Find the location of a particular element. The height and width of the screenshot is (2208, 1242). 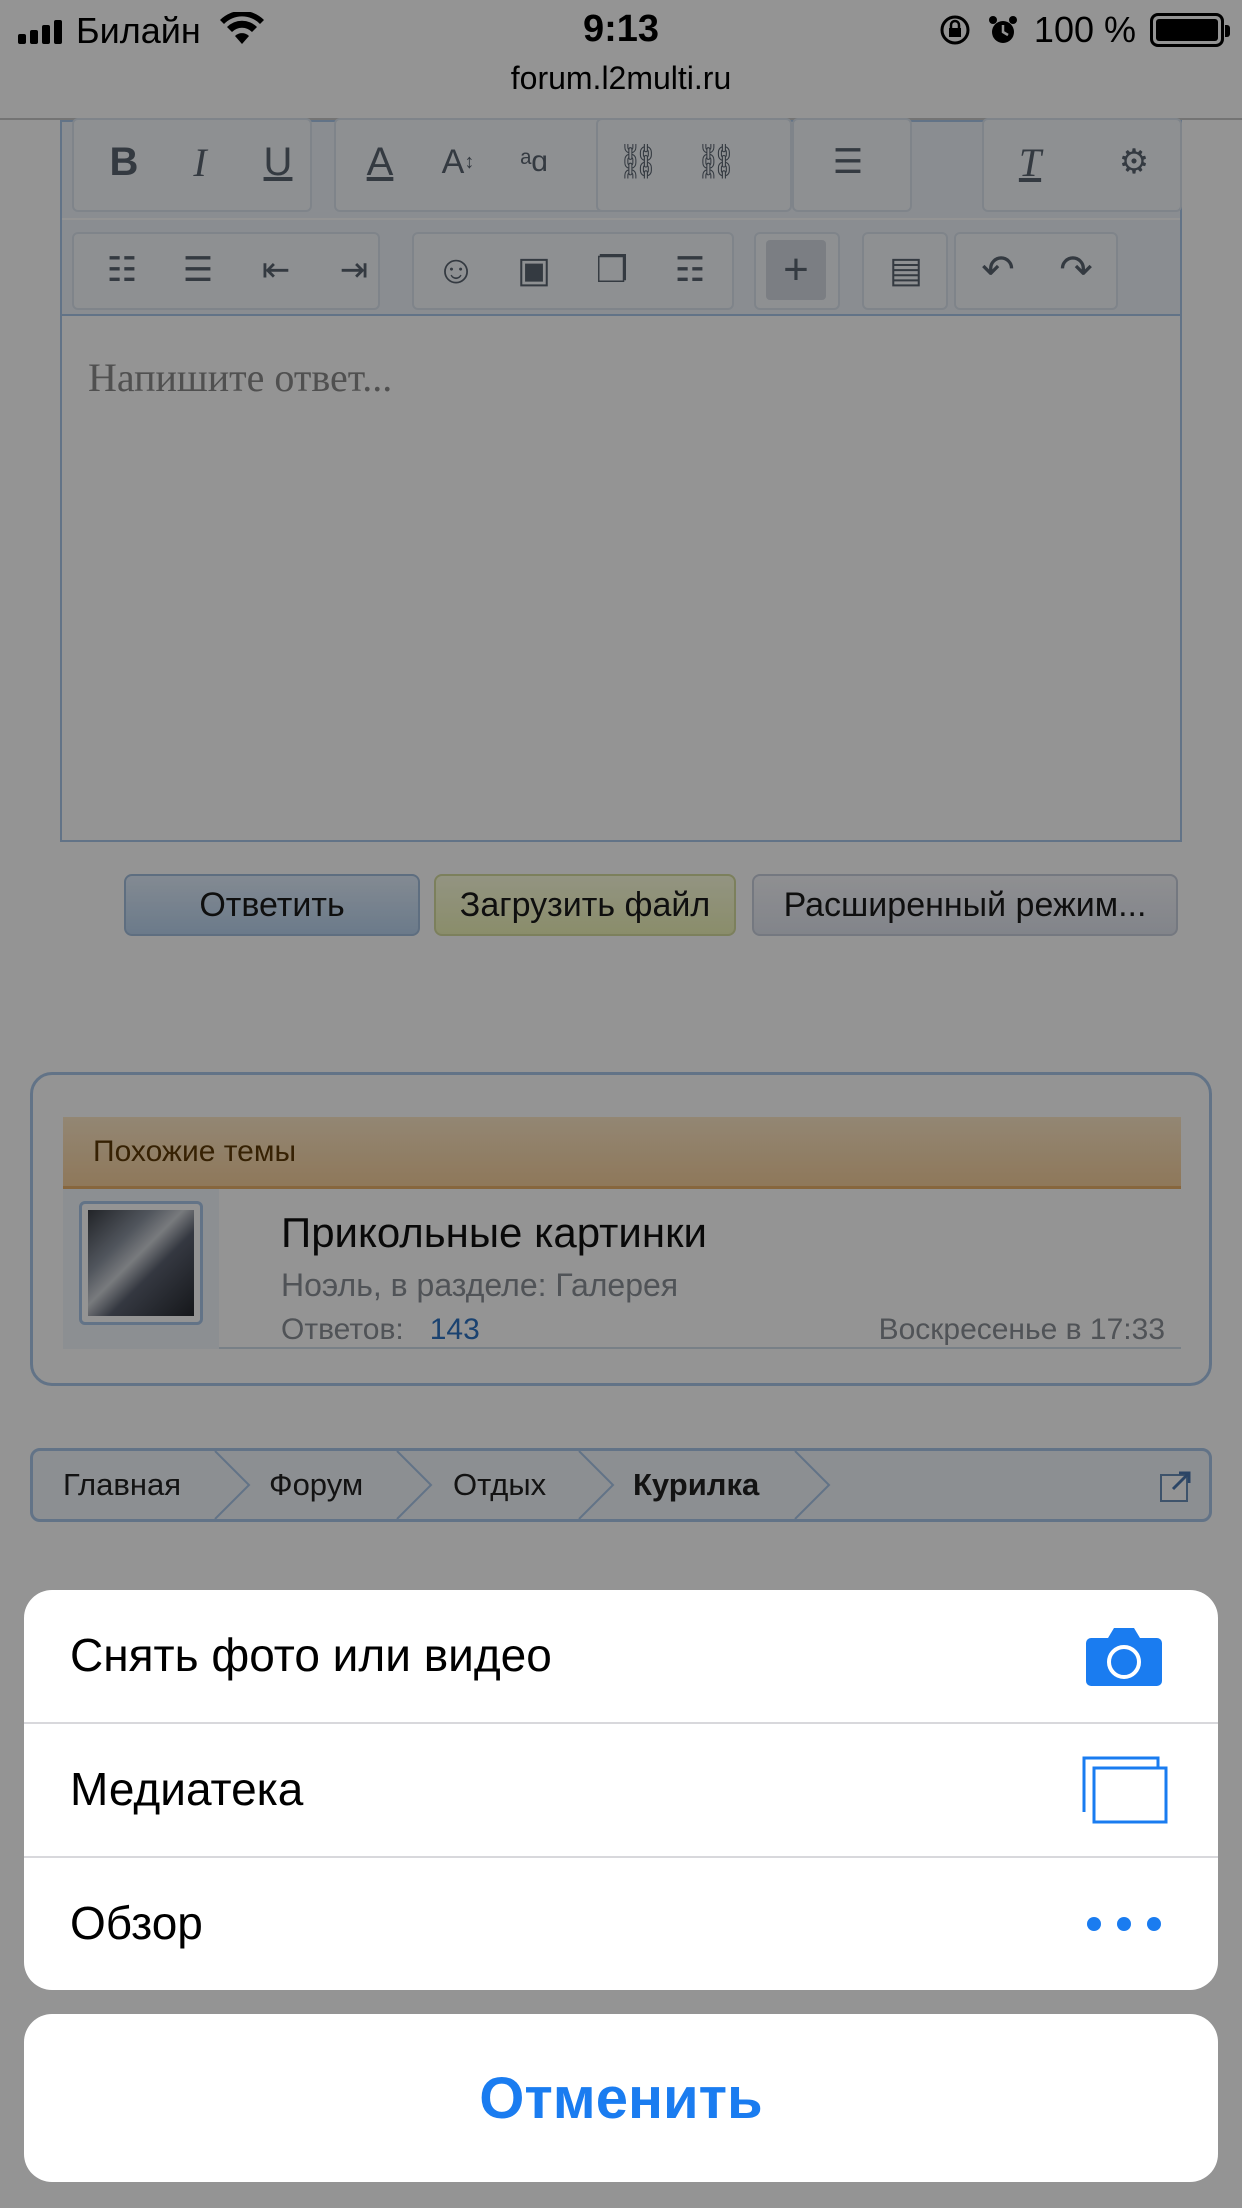

photo-library-icon is located at coordinates (1125, 1790).